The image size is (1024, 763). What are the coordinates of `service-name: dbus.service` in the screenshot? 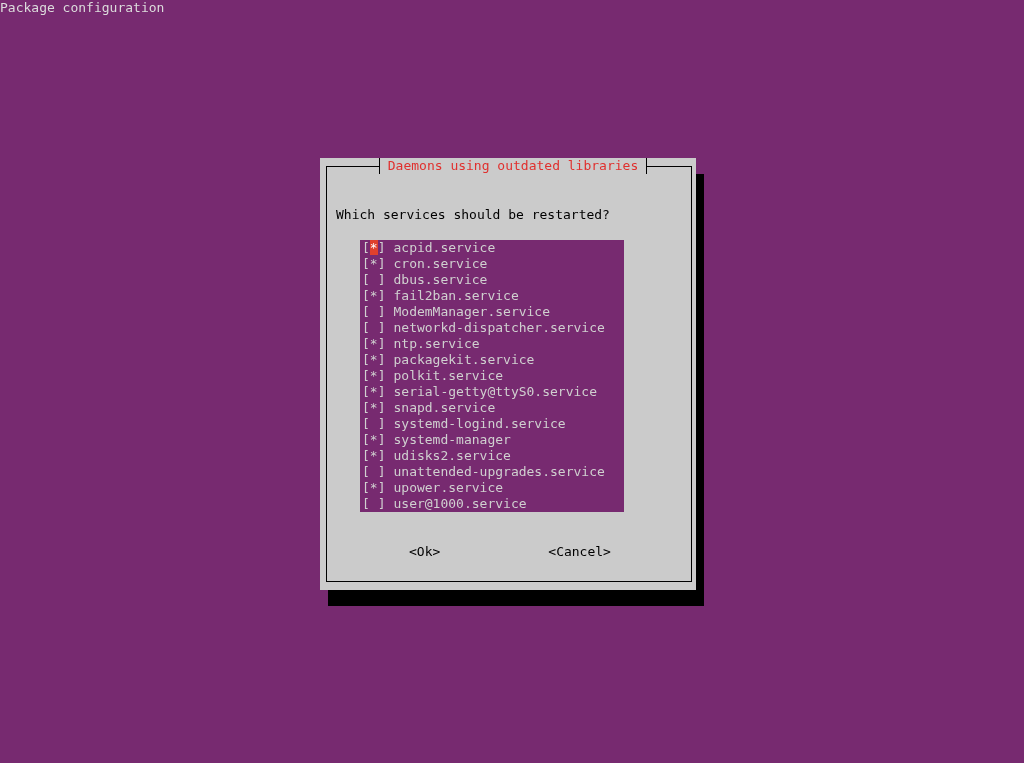 It's located at (440, 280).